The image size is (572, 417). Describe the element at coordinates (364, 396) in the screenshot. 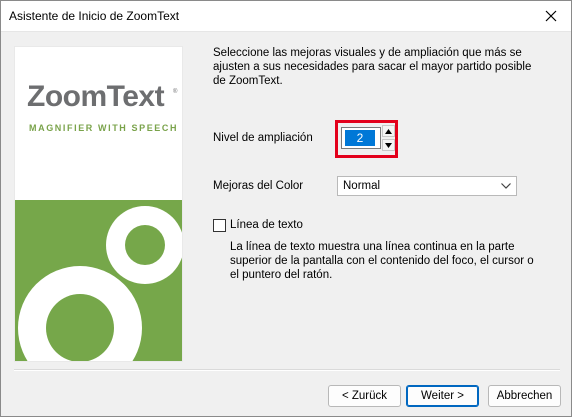

I see `back-button: < Zurück` at that location.